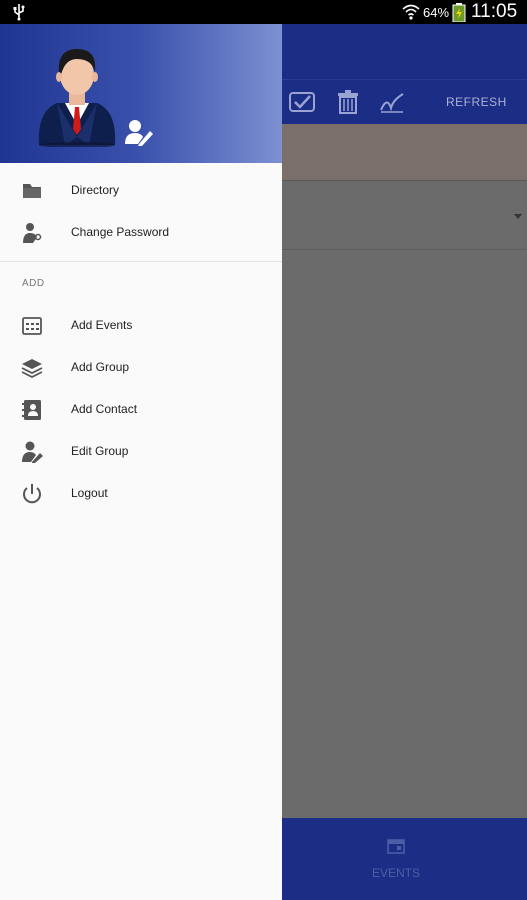 The height and width of the screenshot is (900, 527). I want to click on nav-item-logout: Logout, so click(141, 494).